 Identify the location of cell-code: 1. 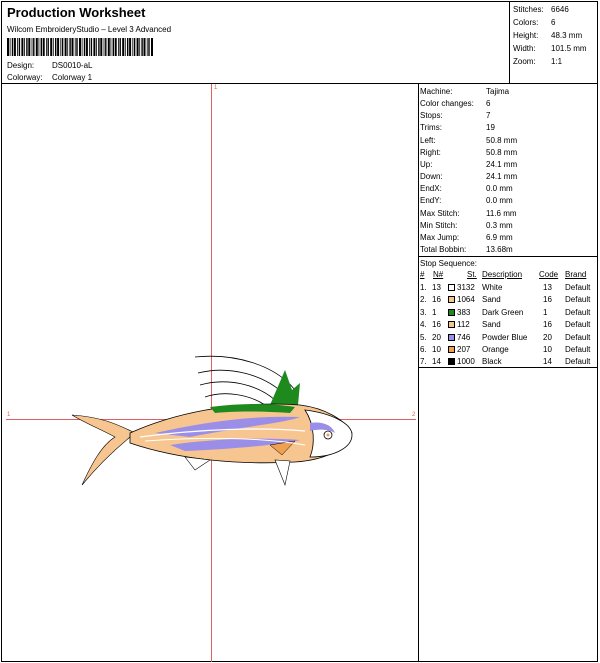
(545, 312).